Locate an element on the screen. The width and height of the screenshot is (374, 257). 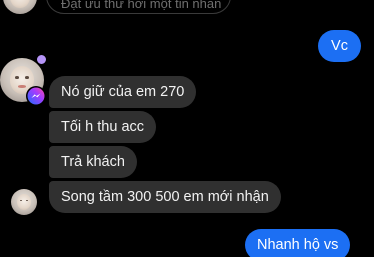
online-status-icon is located at coordinates (41, 59).